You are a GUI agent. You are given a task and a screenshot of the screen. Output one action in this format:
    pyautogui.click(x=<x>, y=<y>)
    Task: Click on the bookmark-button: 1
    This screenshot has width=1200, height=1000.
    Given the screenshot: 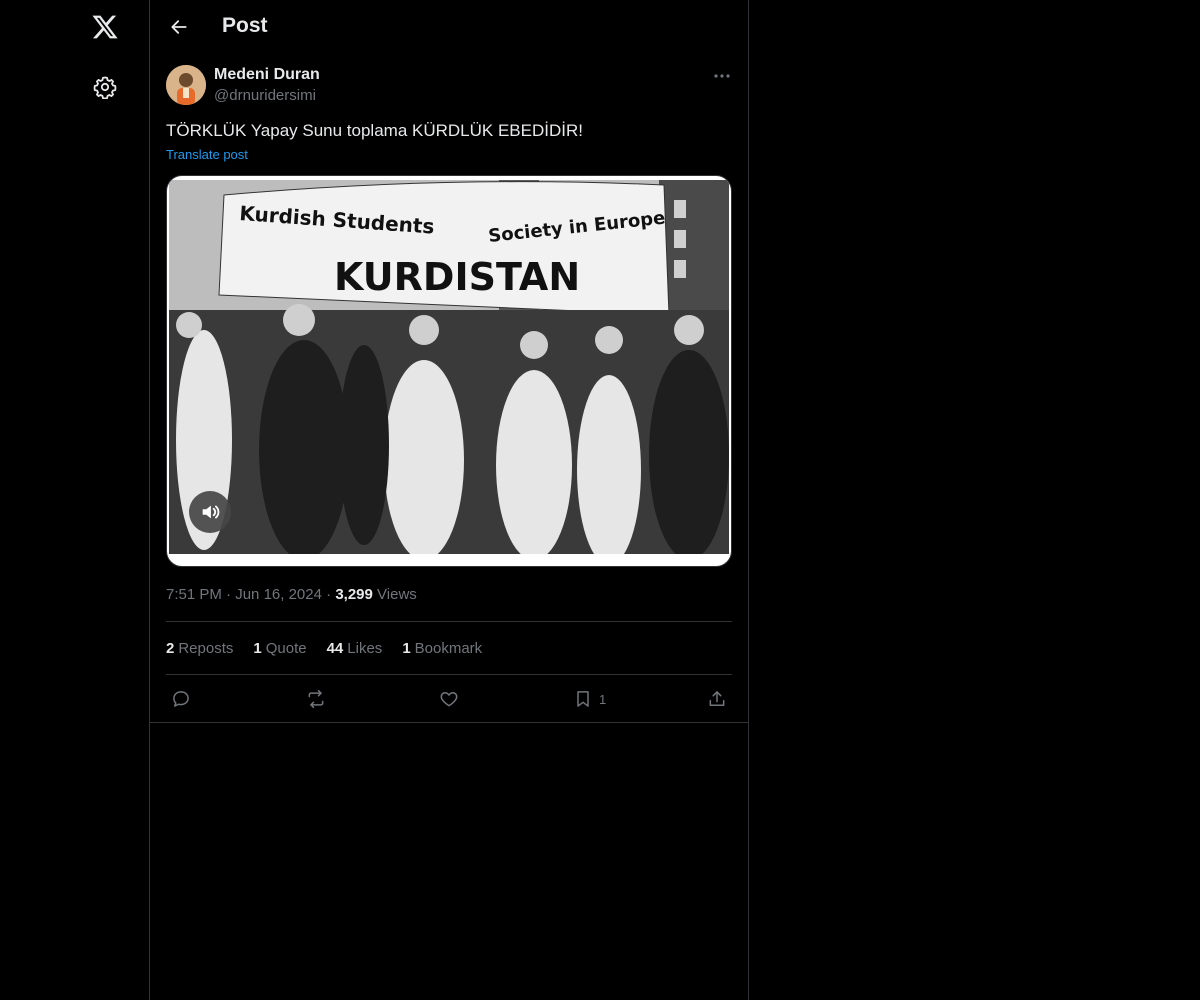 What is the action you would take?
    pyautogui.click(x=589, y=699)
    